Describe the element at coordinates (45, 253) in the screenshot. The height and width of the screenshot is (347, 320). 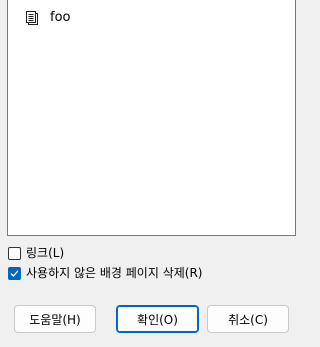
I see `link-checkbox-label: 링크(L)` at that location.